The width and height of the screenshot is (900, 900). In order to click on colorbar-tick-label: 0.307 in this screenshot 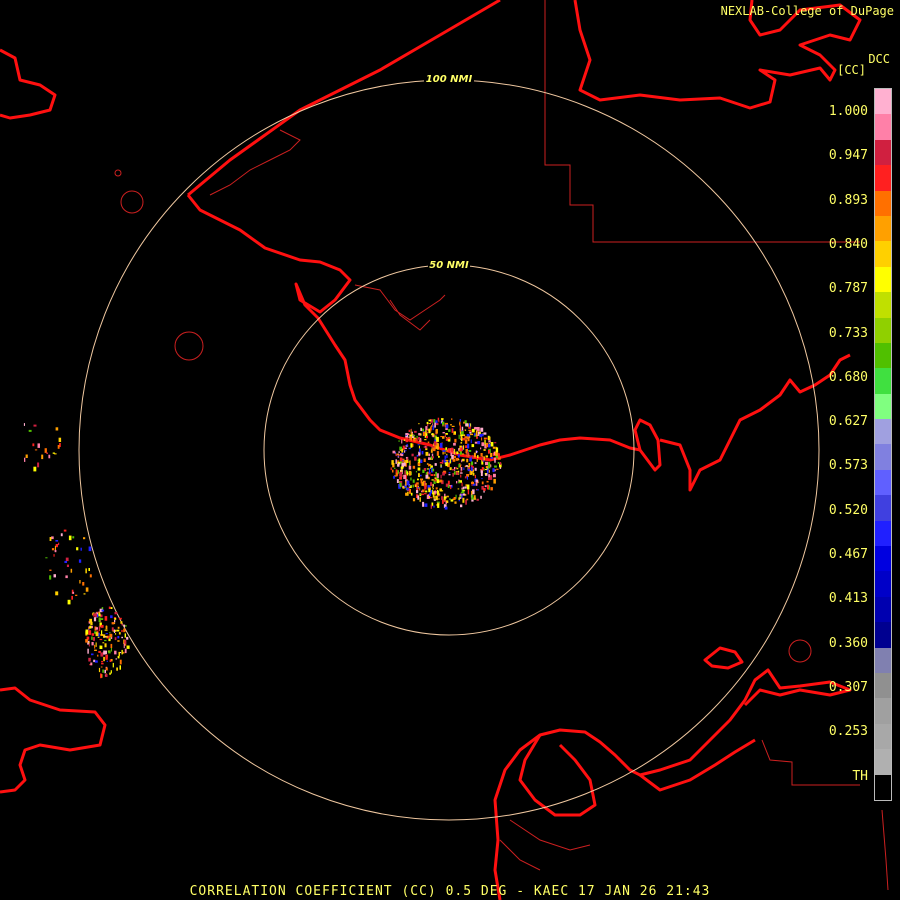, I will do `click(848, 687)`.